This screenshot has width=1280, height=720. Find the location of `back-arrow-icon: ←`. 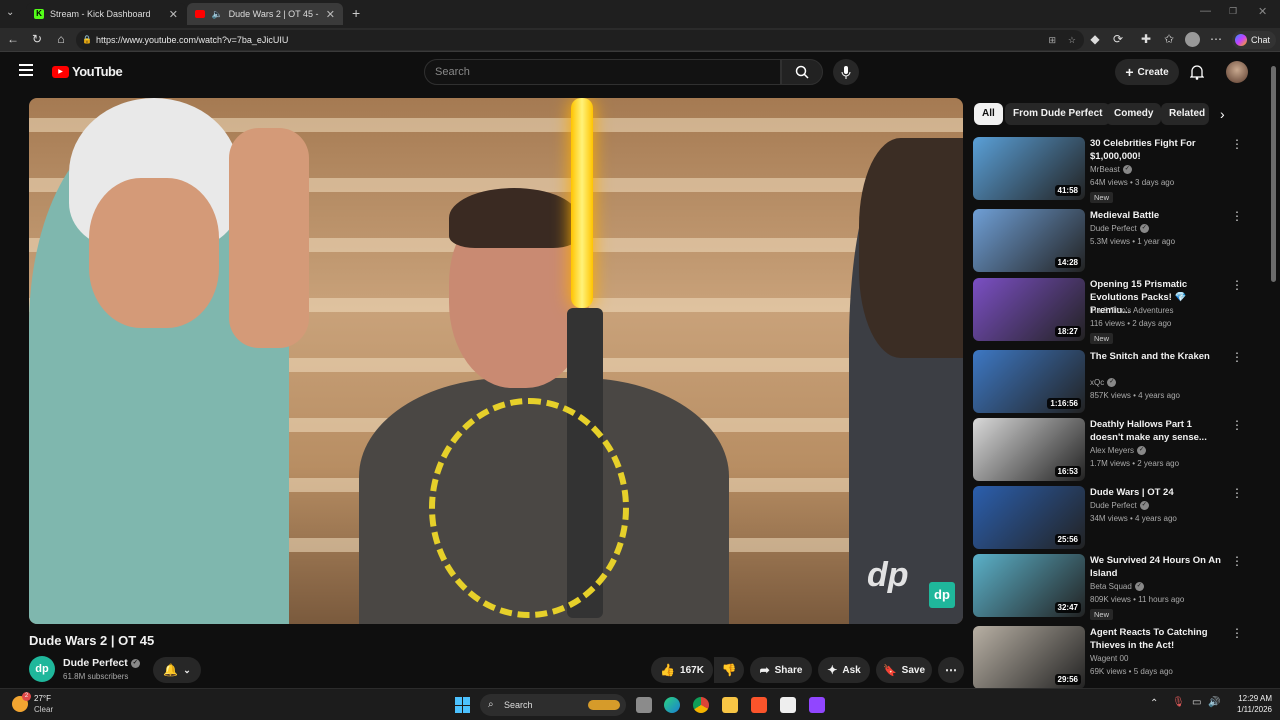

back-arrow-icon: ← is located at coordinates (13, 39).